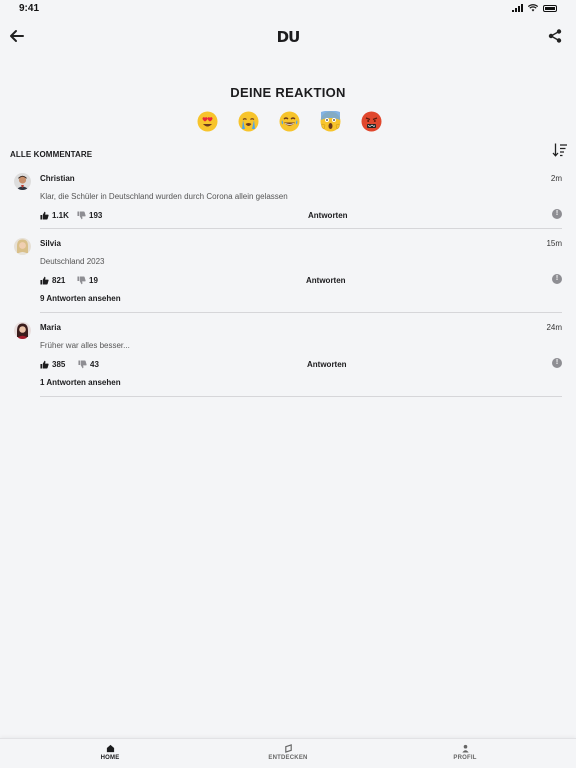  What do you see at coordinates (554, 243) in the screenshot?
I see `comment-timestamp: 15m` at bounding box center [554, 243].